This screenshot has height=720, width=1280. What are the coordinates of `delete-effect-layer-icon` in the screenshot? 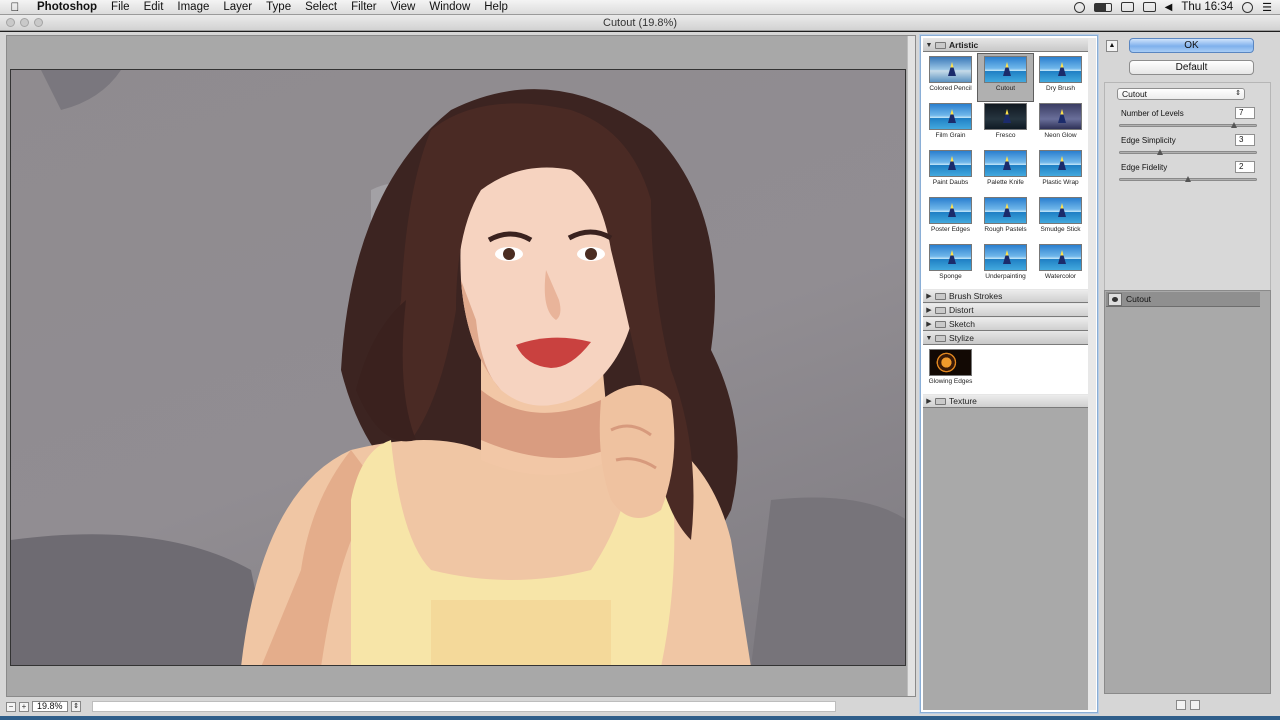 It's located at (1195, 705).